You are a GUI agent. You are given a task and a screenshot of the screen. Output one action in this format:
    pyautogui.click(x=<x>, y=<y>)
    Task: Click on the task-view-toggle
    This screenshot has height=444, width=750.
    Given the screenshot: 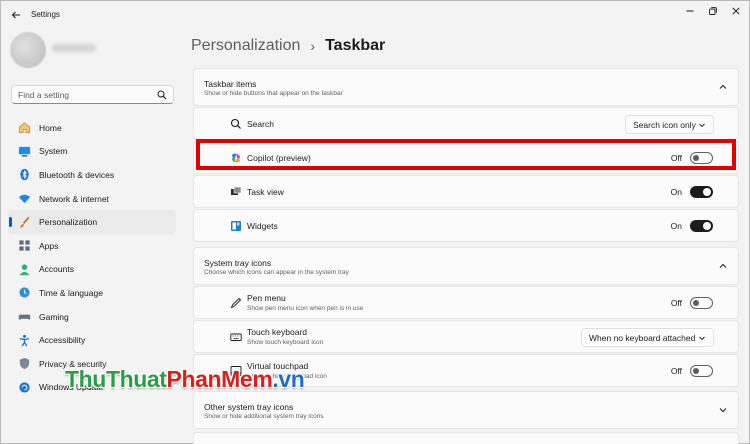 What is the action you would take?
    pyautogui.click(x=701, y=192)
    